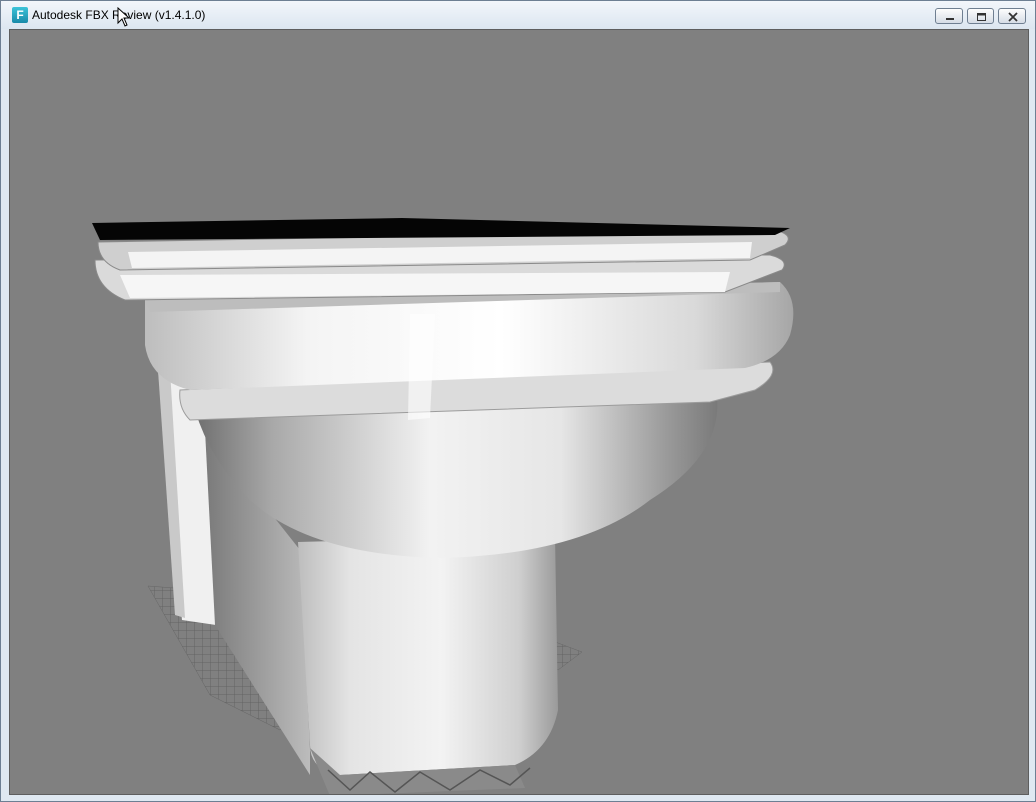 Image resolution: width=1036 pixels, height=802 pixels. Describe the element at coordinates (20, 15) in the screenshot. I see `fbx-review-app-icon: F` at that location.